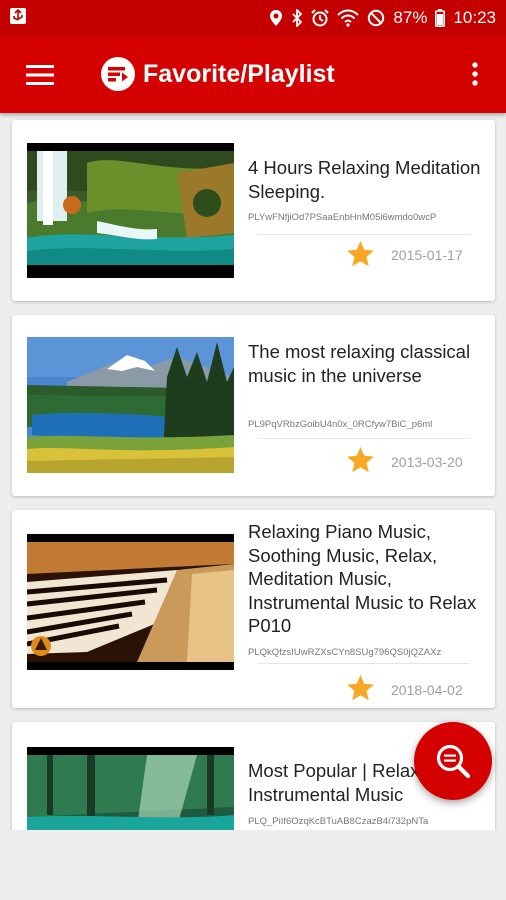  Describe the element at coordinates (253, 18) in the screenshot. I see `status-bar: 87% 10:23` at that location.